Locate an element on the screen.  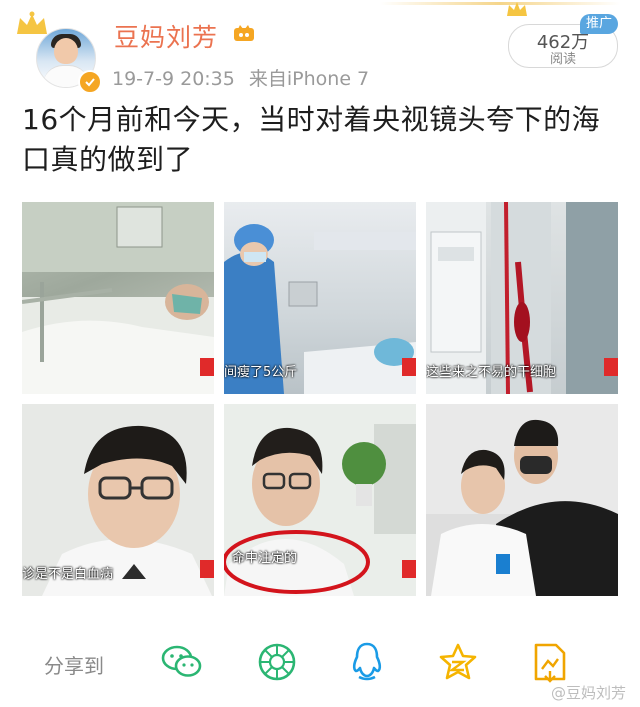
vip-crown-icon is located at coordinates (244, 33).